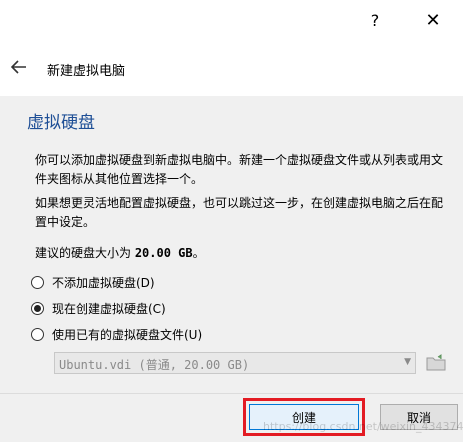 Image resolution: width=463 pixels, height=442 pixels. I want to click on folder-browse-icon, so click(436, 363).